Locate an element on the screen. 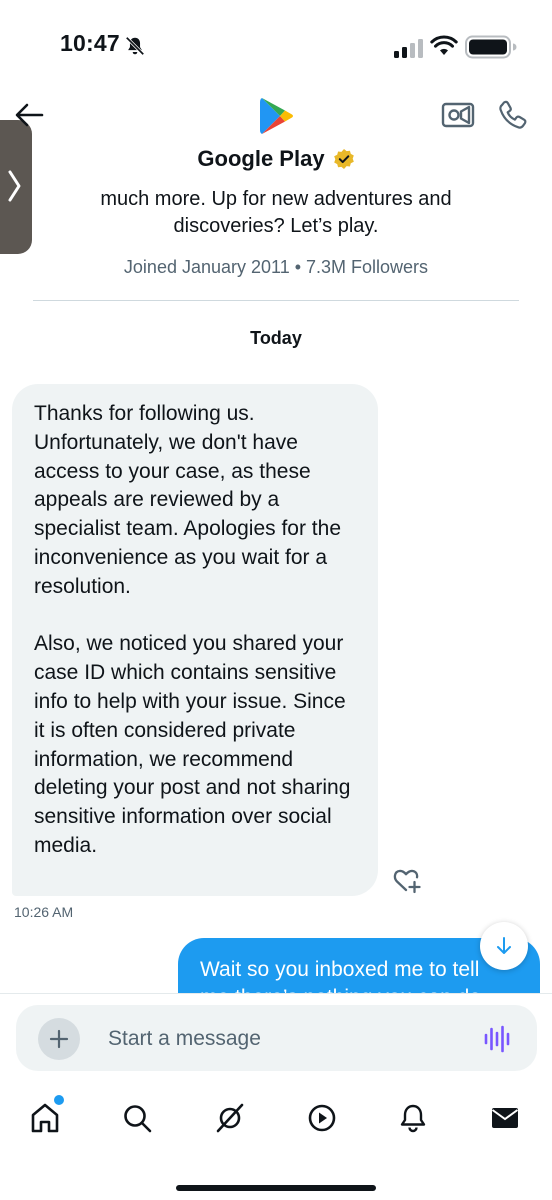 The height and width of the screenshot is (1200, 552). home-indicator is located at coordinates (276, 1188).